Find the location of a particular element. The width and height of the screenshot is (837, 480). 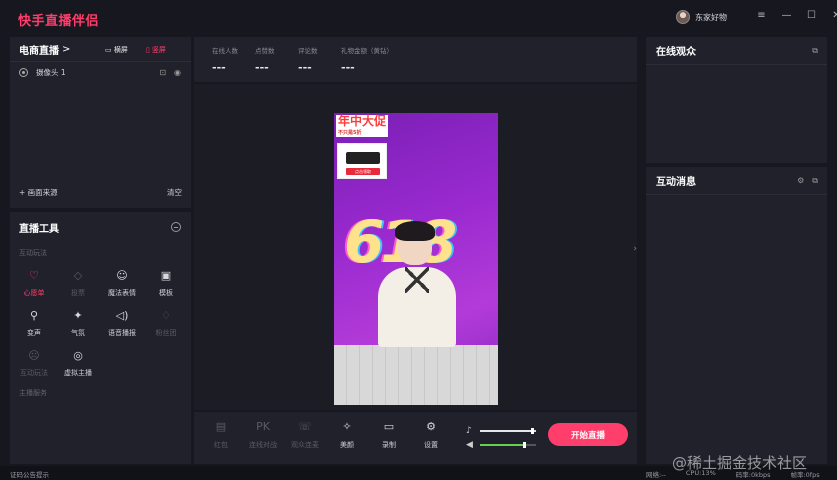

close-icon: ✕ is located at coordinates (834, 15).